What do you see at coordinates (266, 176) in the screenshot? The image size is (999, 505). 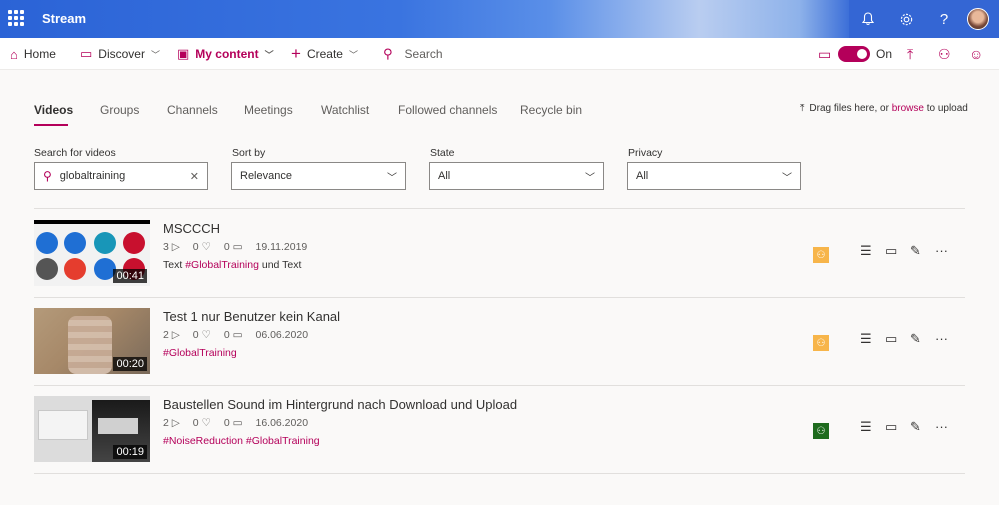 I see `sort-value: Relevance` at bounding box center [266, 176].